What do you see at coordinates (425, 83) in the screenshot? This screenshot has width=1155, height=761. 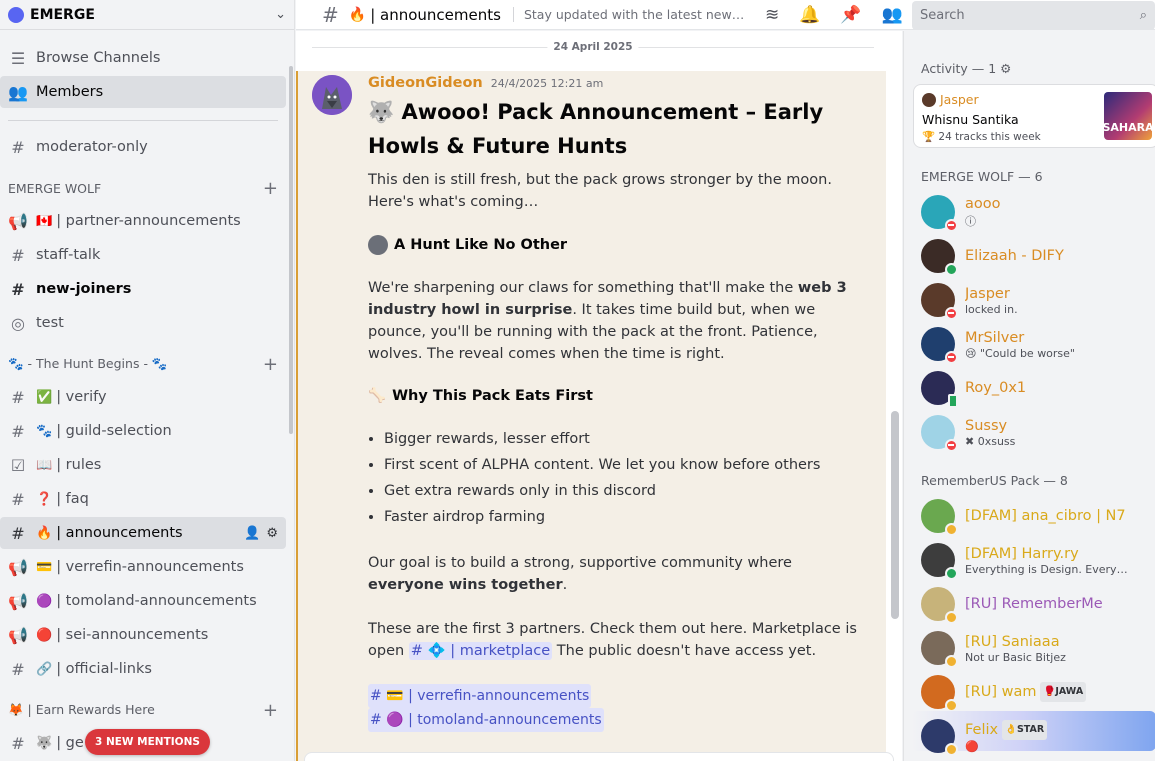 I see `message-author: GideonGideon` at bounding box center [425, 83].